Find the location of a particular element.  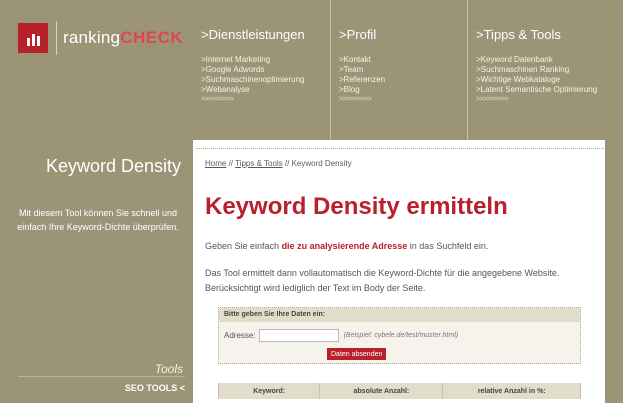

form-heading: Bitte geben Sie Ihre Daten ein: is located at coordinates (399, 315).